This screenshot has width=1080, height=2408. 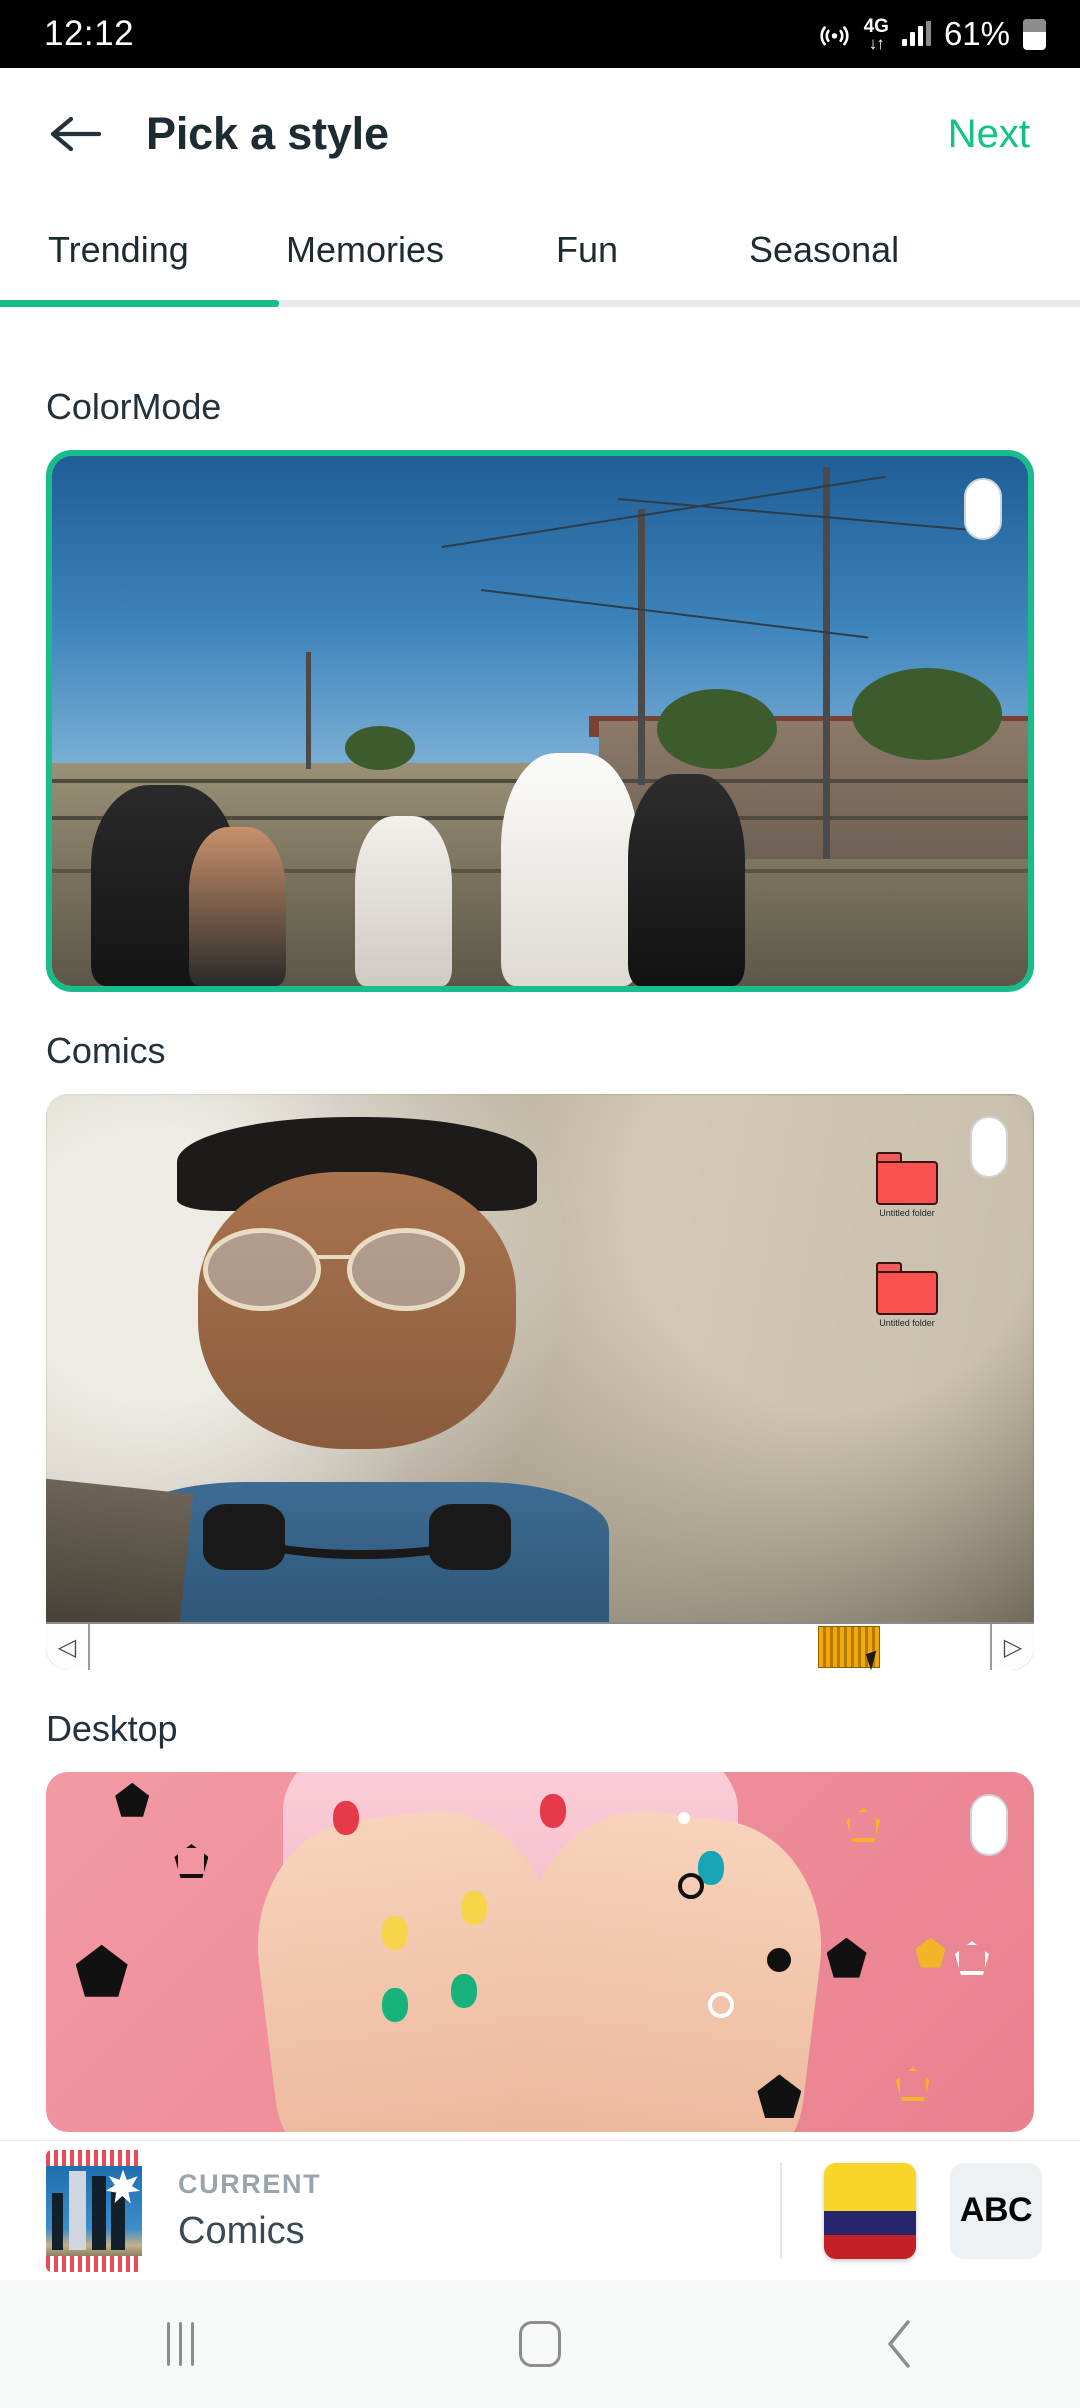 What do you see at coordinates (652, 250) in the screenshot?
I see `tab-fun: Fun` at bounding box center [652, 250].